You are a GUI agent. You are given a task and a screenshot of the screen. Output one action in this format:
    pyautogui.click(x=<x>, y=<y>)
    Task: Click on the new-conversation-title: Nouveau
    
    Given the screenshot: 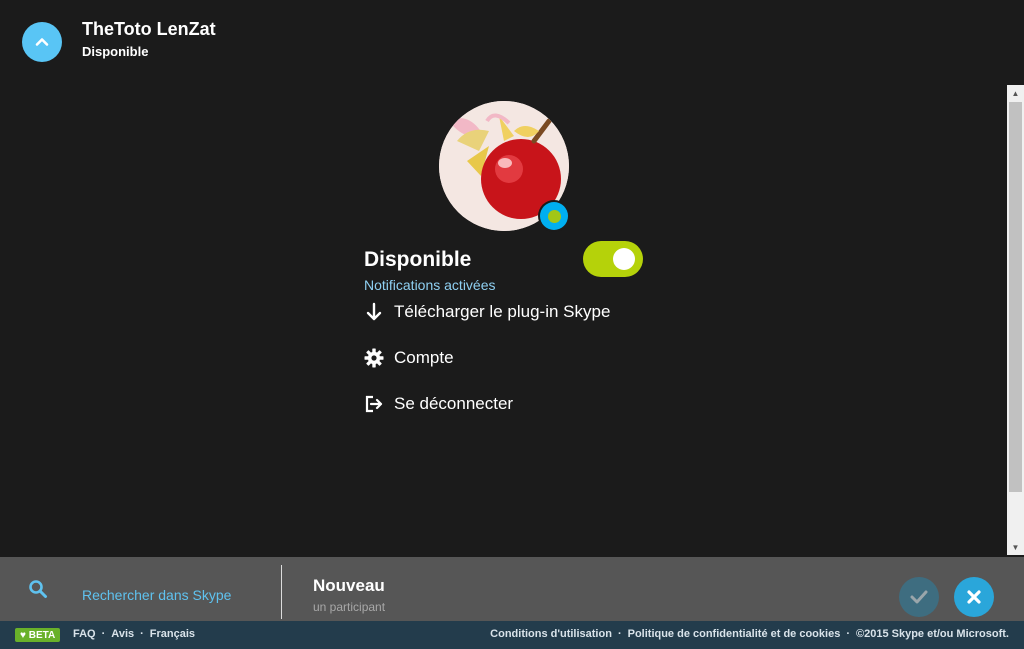 What is the action you would take?
    pyautogui.click(x=349, y=585)
    